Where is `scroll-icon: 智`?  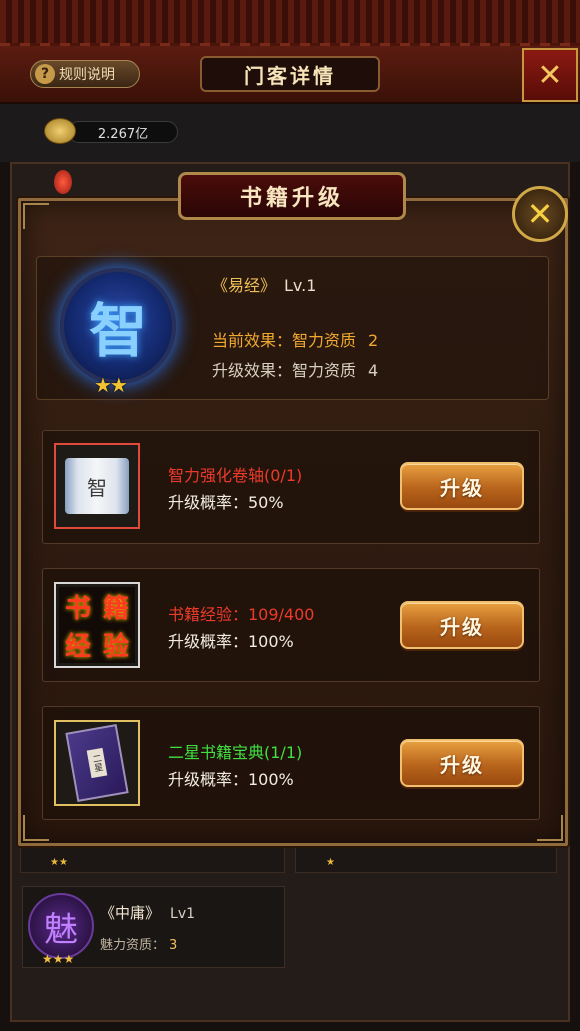 scroll-icon: 智 is located at coordinates (97, 486).